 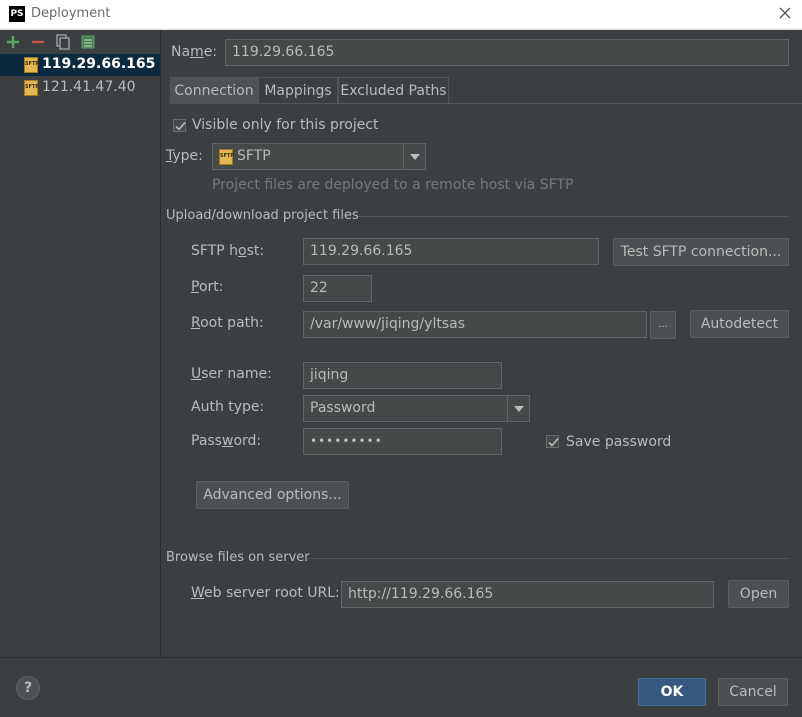 I want to click on close-button, so click(x=785, y=14).